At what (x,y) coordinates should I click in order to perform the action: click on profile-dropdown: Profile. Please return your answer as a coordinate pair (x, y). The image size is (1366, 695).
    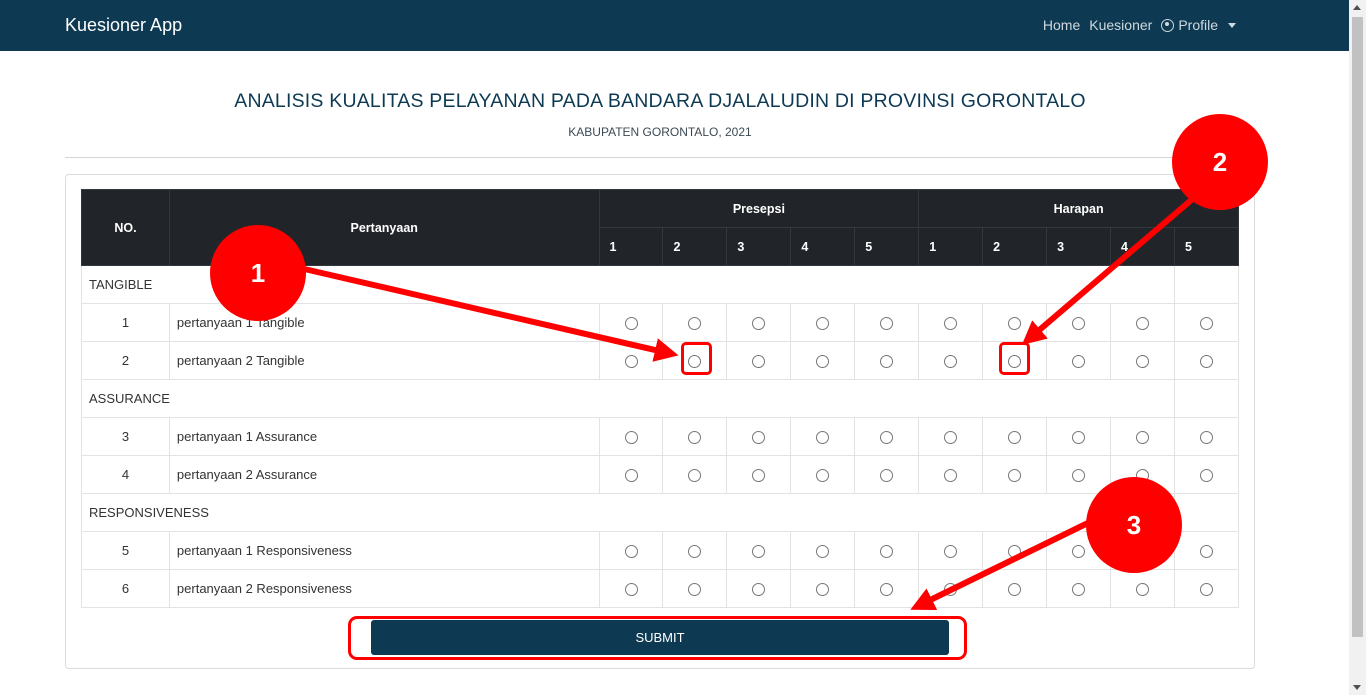
    Looking at the image, I should click on (1198, 25).